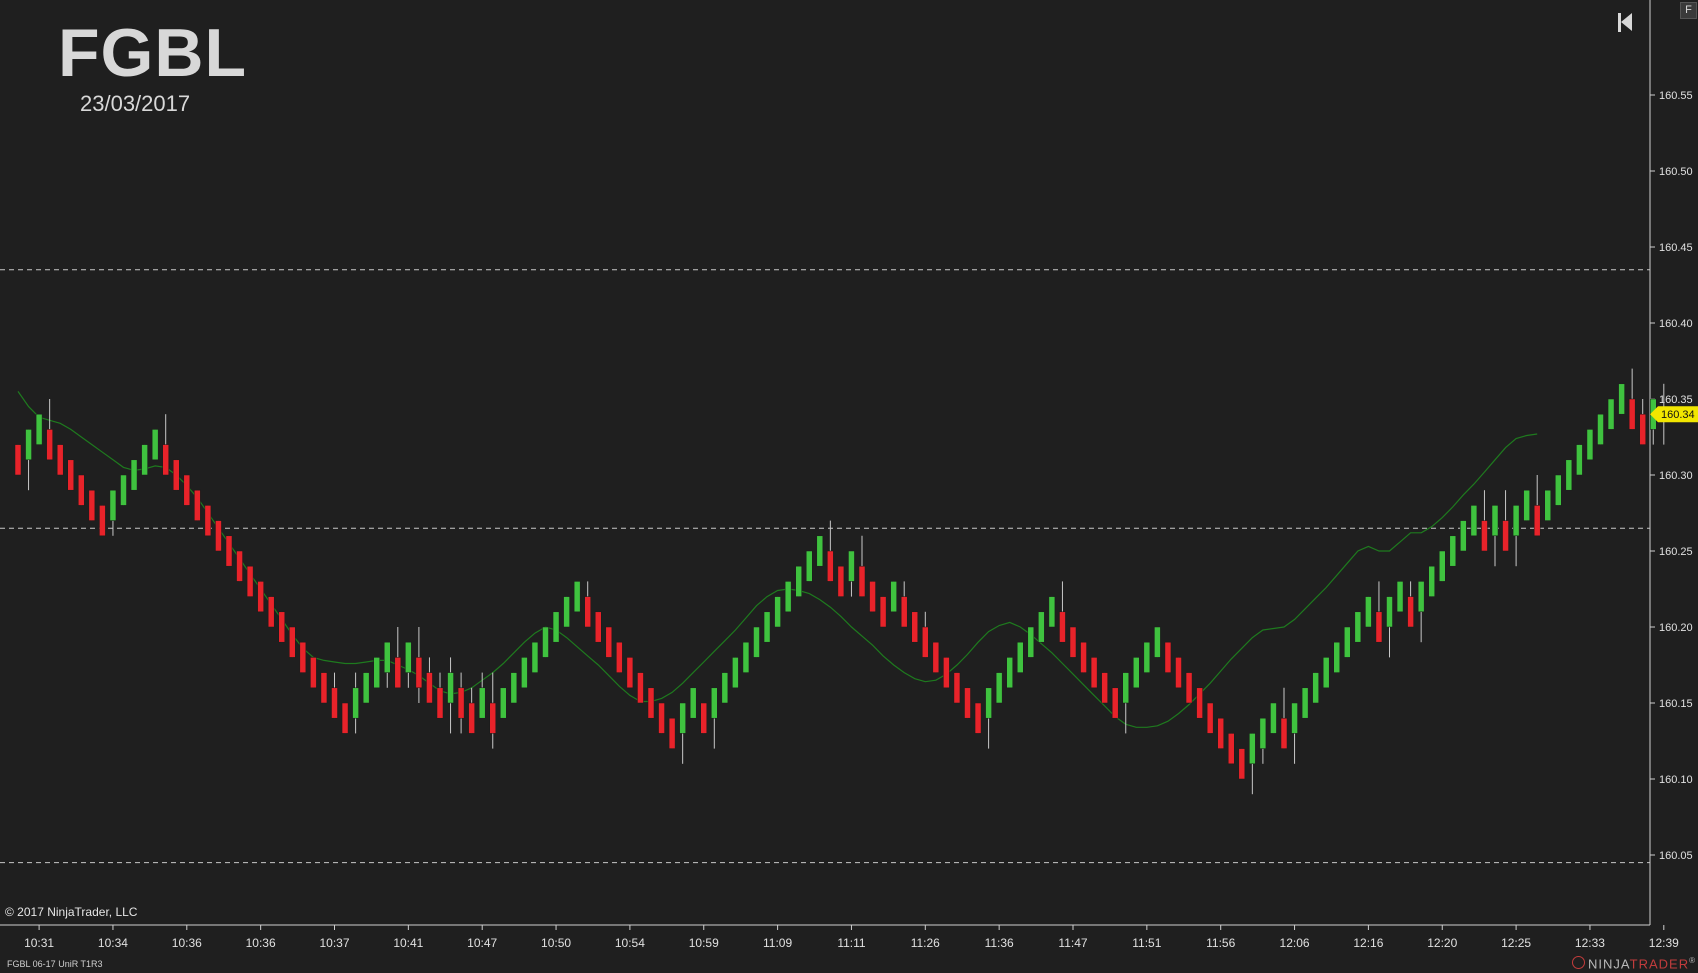 Image resolution: width=1698 pixels, height=973 pixels. Describe the element at coordinates (1442, 943) in the screenshot. I see `x-tick-label: 12:20` at that location.